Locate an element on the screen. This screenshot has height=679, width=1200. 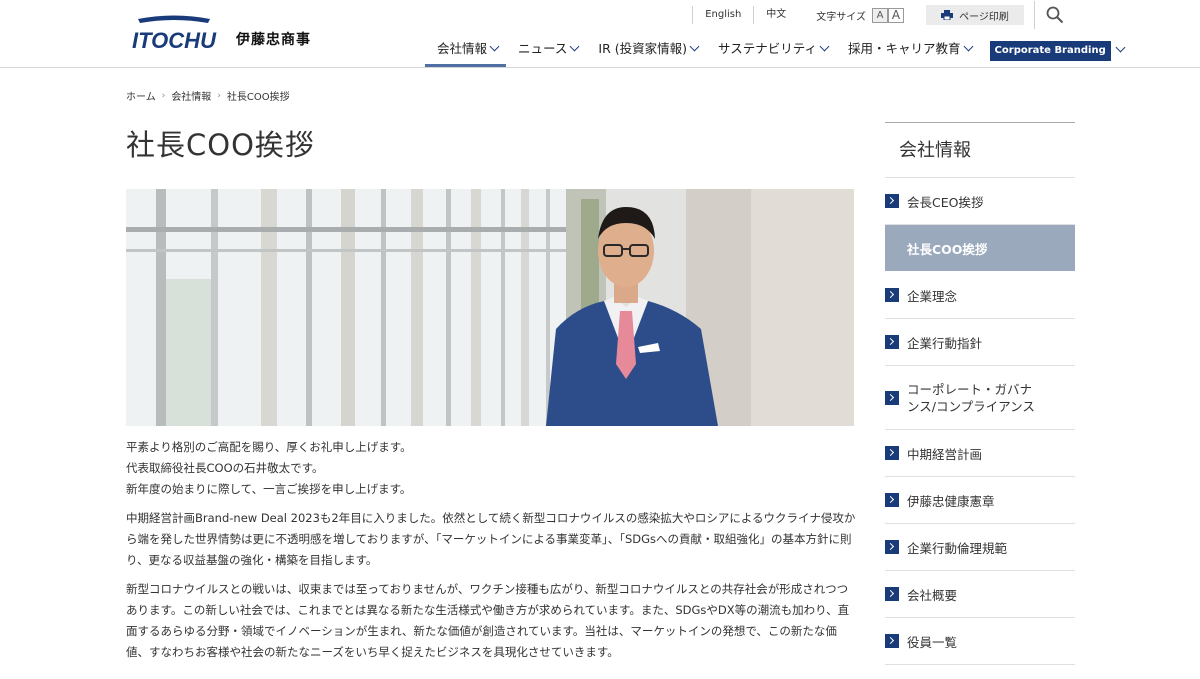
sidebar-item-ethics-code: 企業行動倫理規範 is located at coordinates (980, 547).